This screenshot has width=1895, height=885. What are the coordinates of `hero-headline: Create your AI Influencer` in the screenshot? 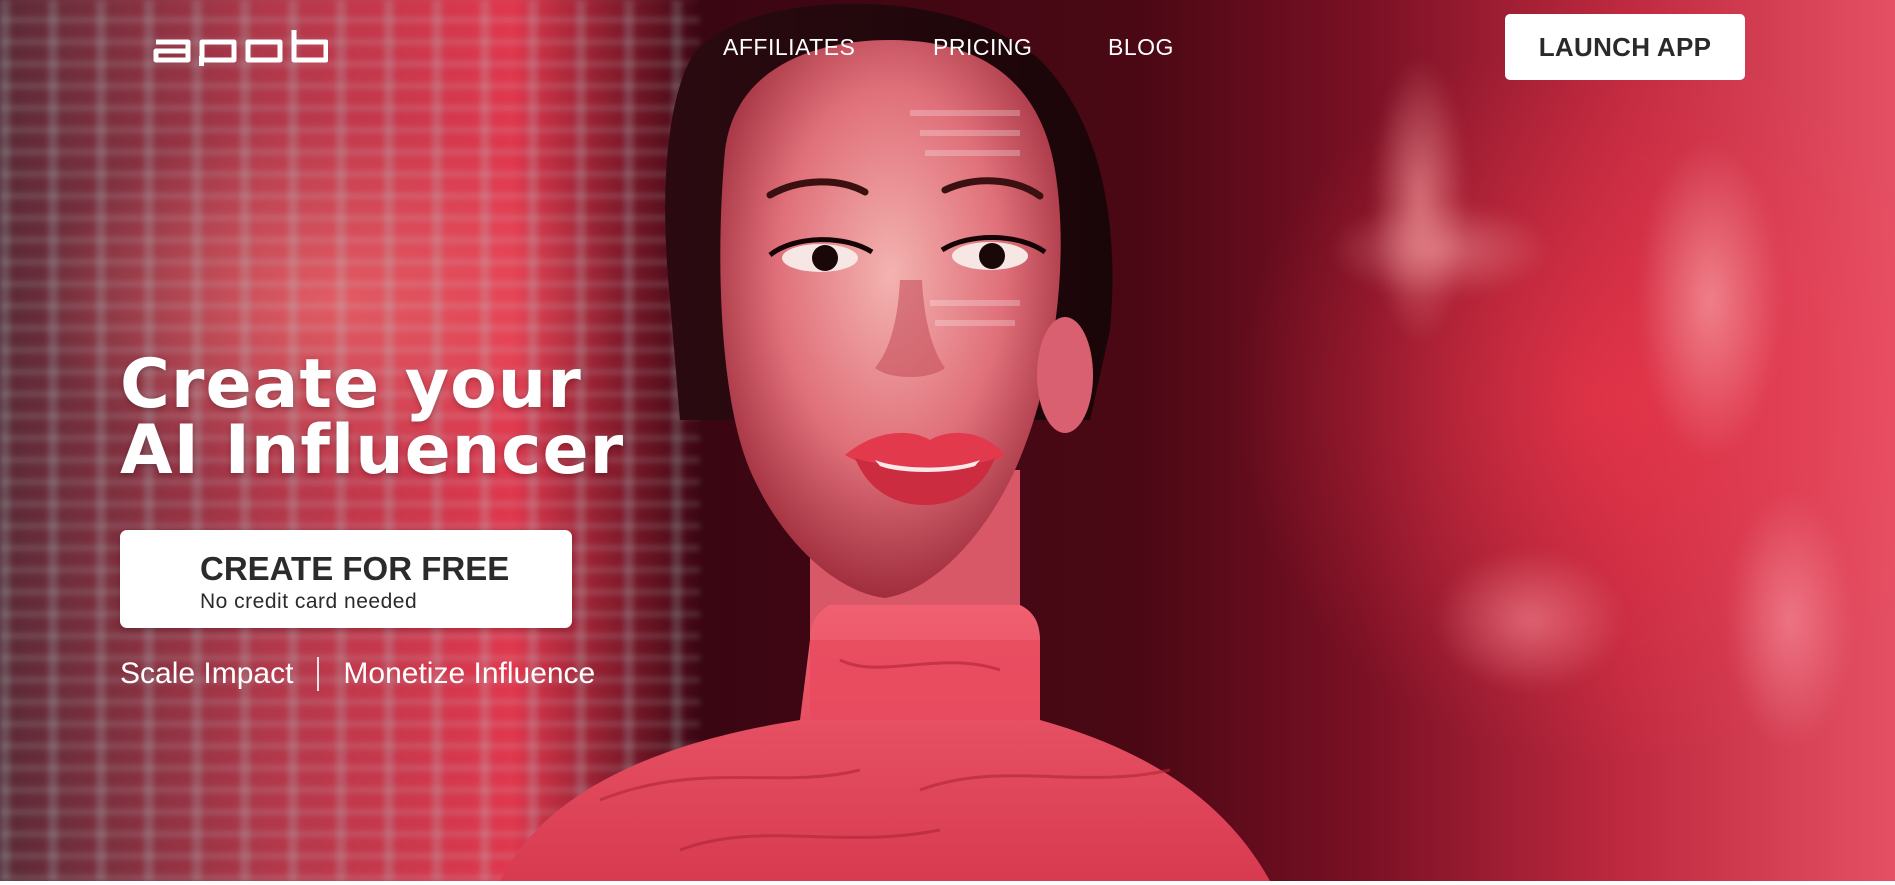 It's located at (372, 417).